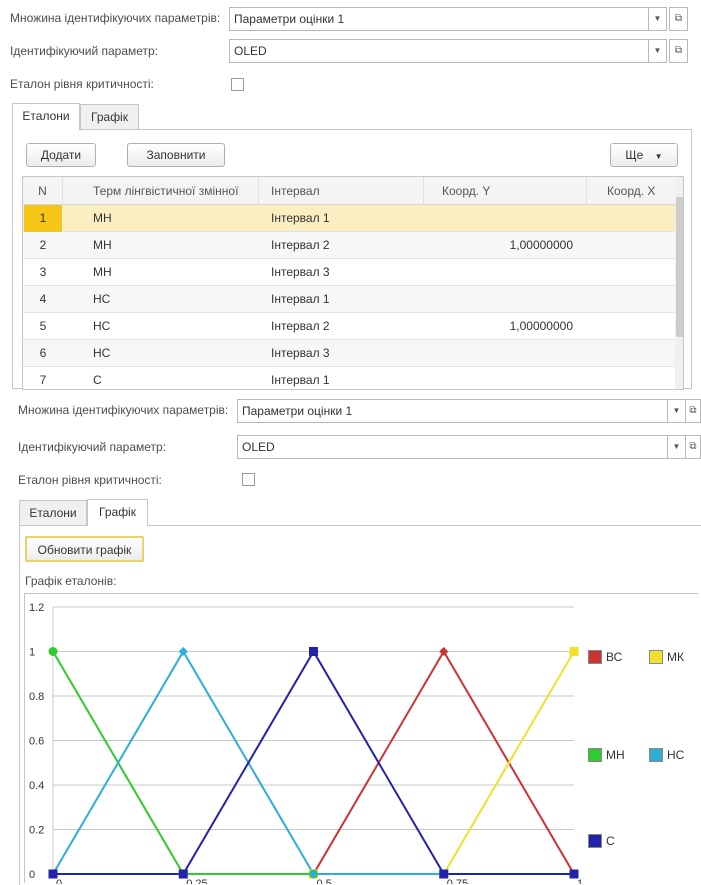 The width and height of the screenshot is (701, 885). I want to click on y-tick-label: 0.4, so click(36, 786).